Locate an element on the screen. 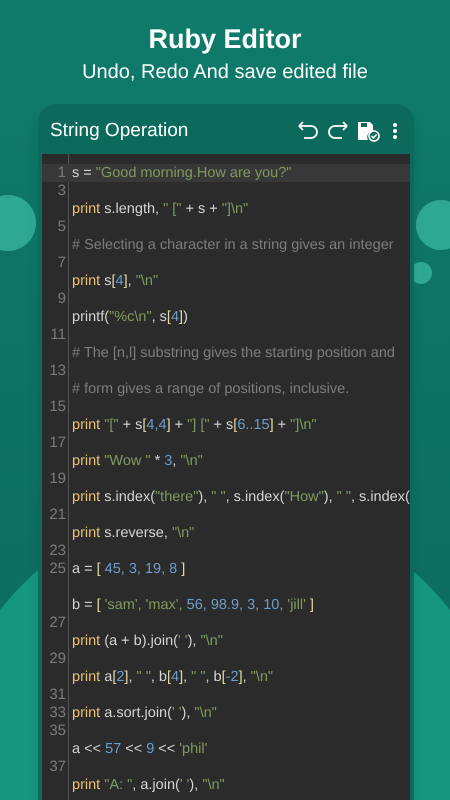 Image resolution: width=450 pixels, height=800 pixels. code-line: print (a + b).join(' '), "\n" is located at coordinates (147, 641).